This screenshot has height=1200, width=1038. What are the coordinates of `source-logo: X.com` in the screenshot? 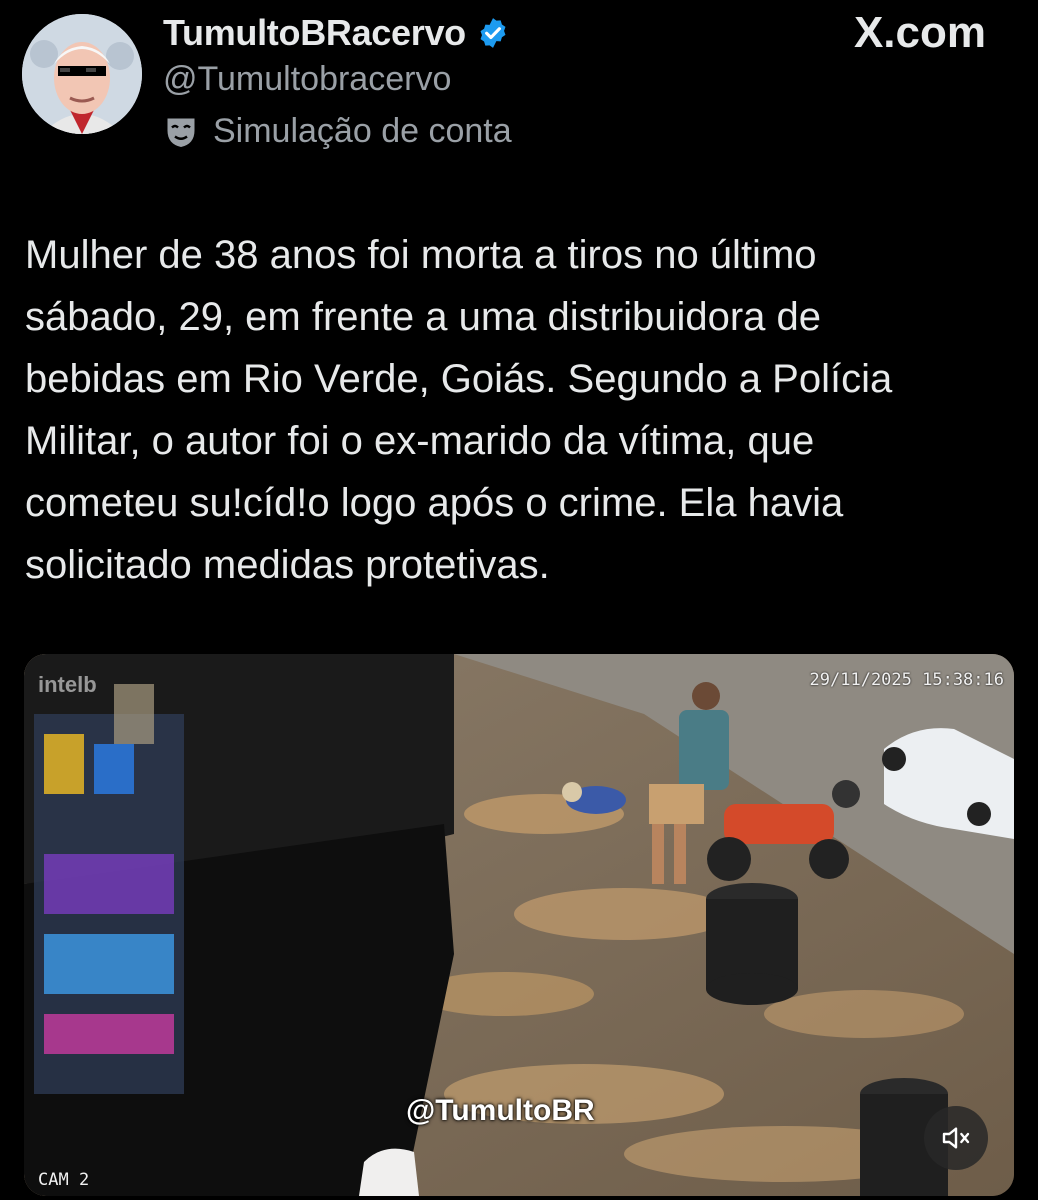 It's located at (920, 33).